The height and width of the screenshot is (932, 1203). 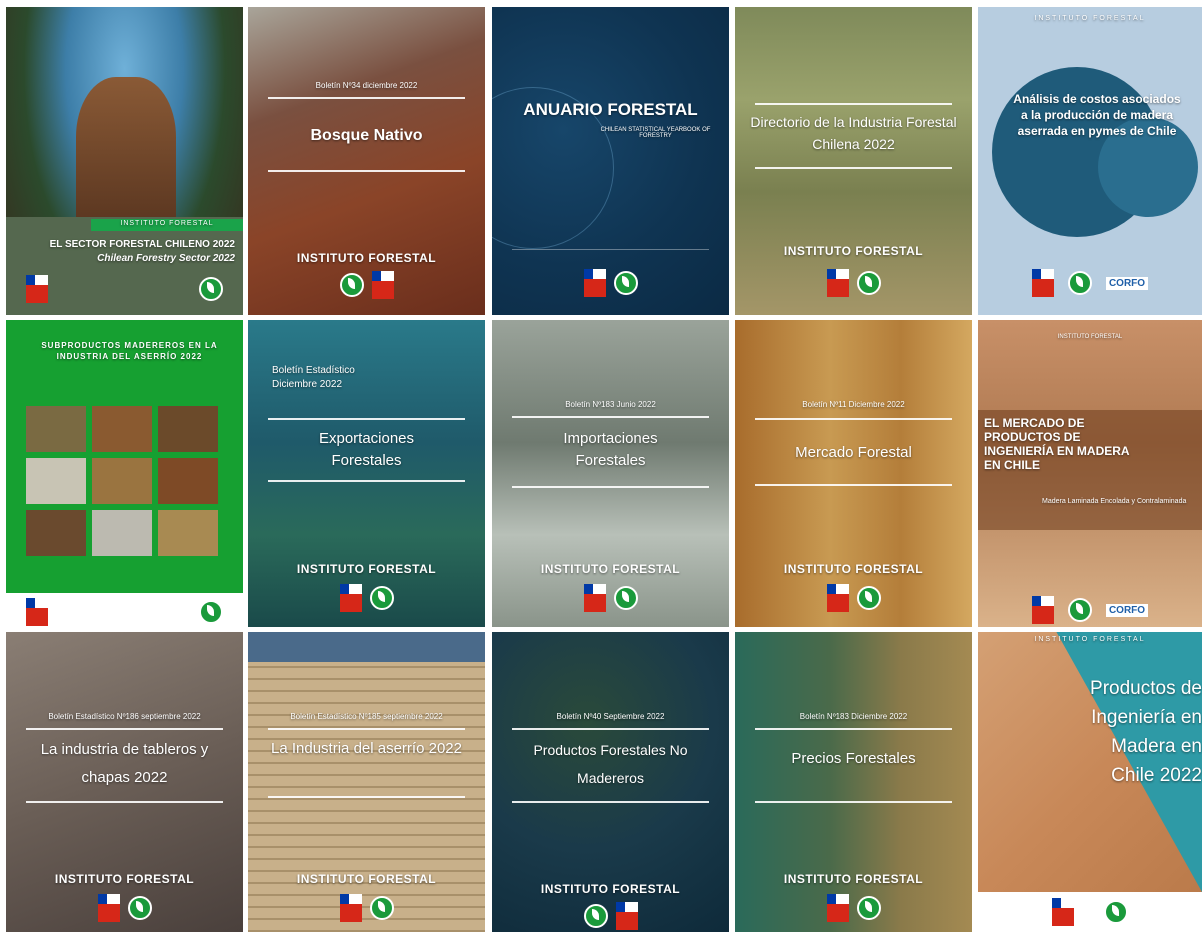 I want to click on cover-title: La industria de tableros y chapas 2022, so click(x=124, y=763).